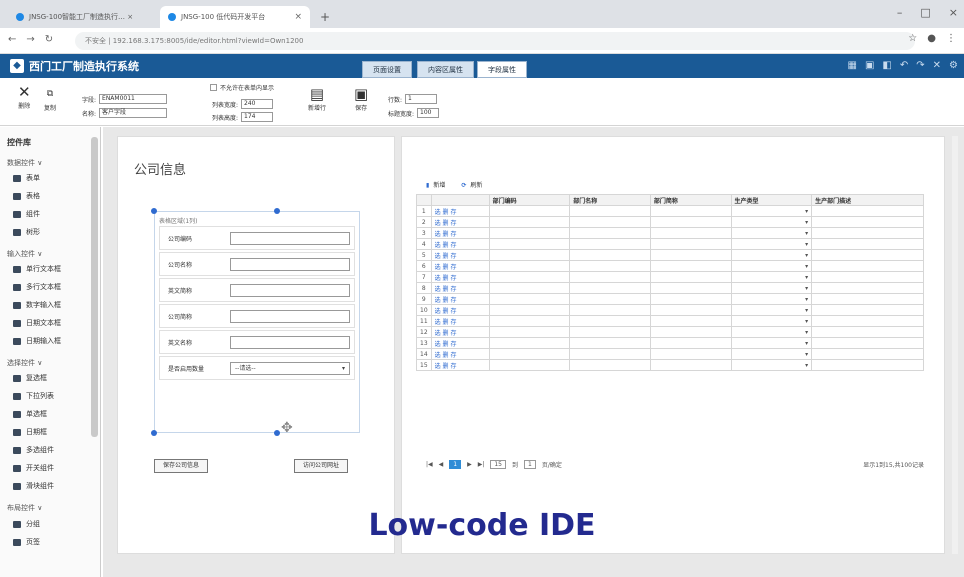  Describe the element at coordinates (670, 343) in the screenshot. I see `table-row: 13 选 删 存 ▾` at that location.